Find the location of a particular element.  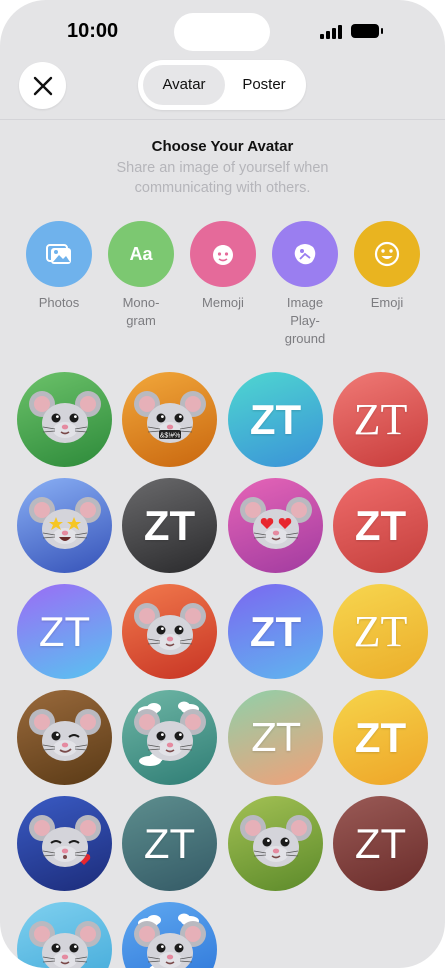

page-title: Choose Your Avatar is located at coordinates (222, 146).